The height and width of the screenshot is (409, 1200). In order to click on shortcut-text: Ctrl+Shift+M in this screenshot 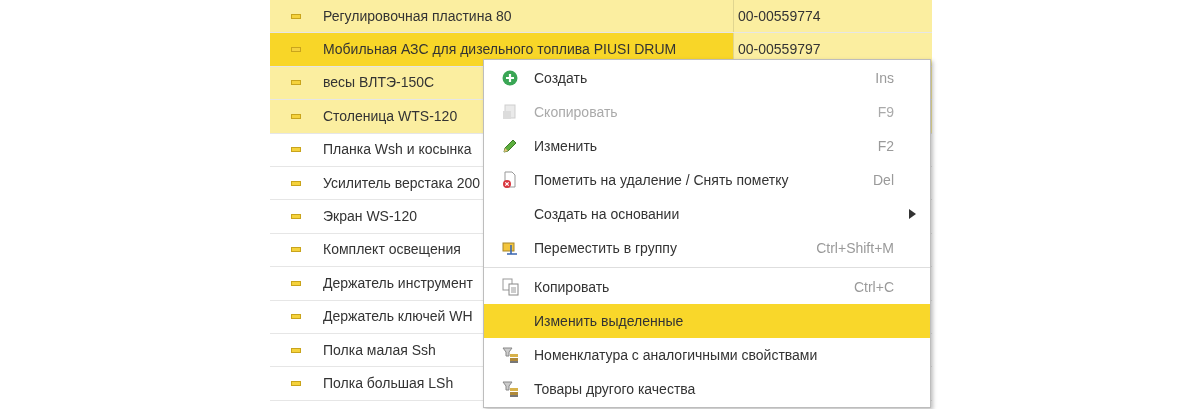, I will do `click(855, 248)`.